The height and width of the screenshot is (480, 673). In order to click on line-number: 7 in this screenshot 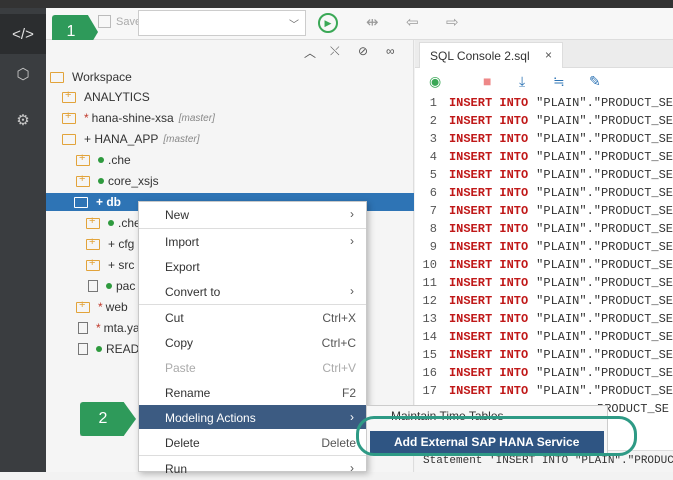, I will do `click(433, 211)`.